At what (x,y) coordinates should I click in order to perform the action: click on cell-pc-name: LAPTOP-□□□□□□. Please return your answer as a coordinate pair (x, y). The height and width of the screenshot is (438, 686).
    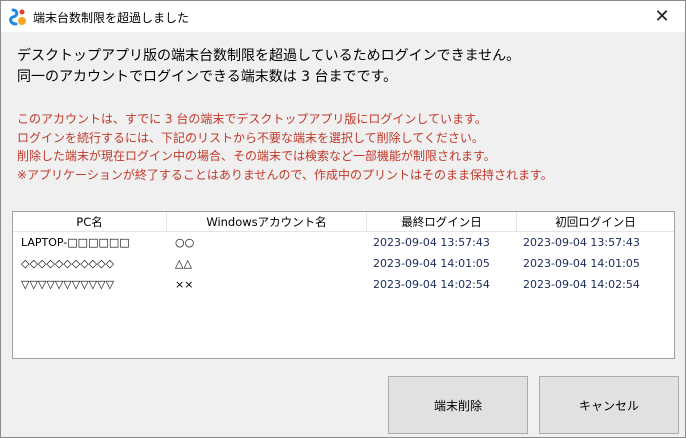
    Looking at the image, I should click on (75, 242).